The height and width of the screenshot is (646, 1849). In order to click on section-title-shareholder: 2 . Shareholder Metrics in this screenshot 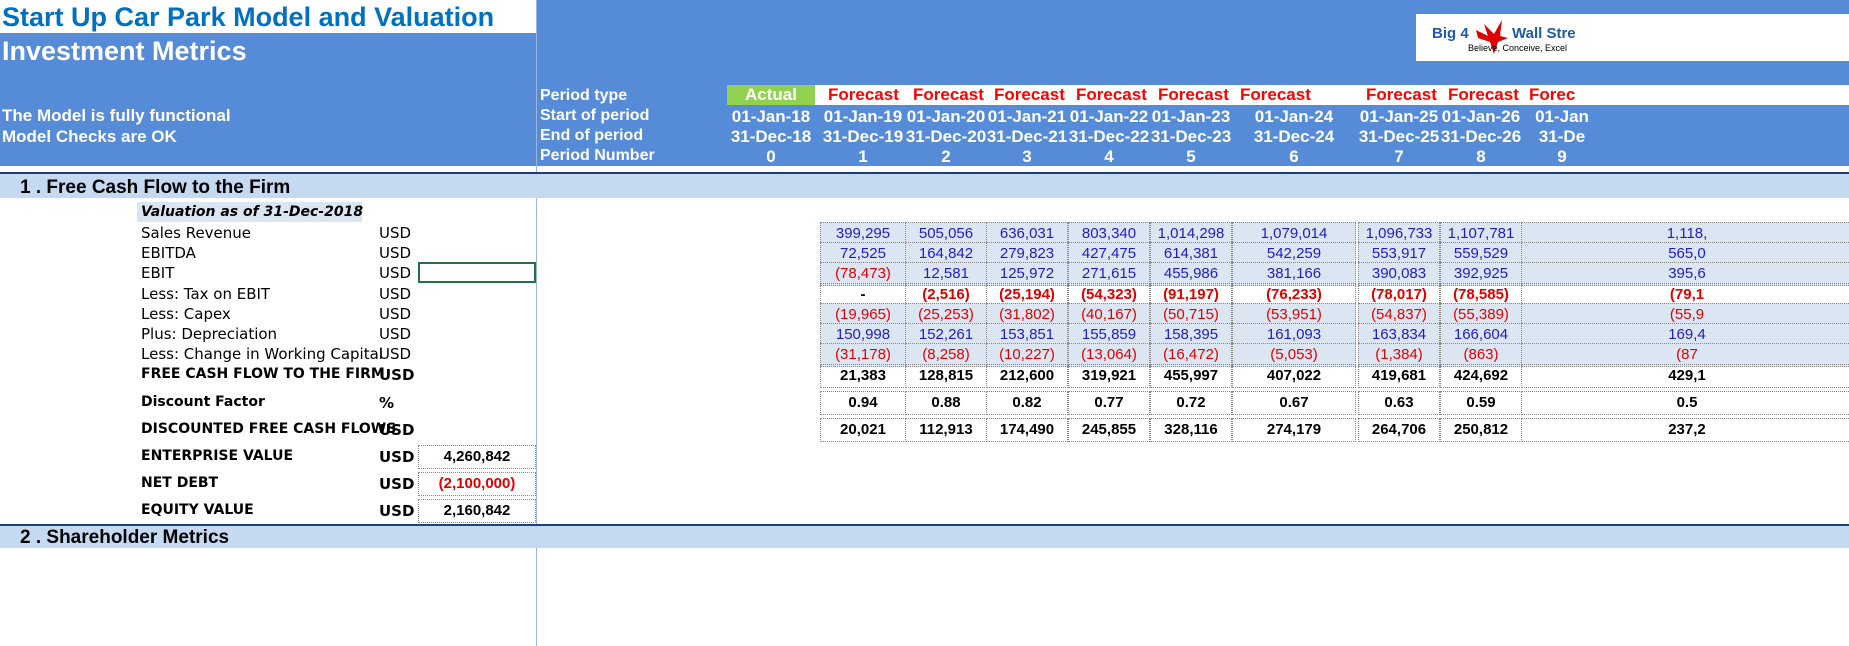, I will do `click(125, 537)`.